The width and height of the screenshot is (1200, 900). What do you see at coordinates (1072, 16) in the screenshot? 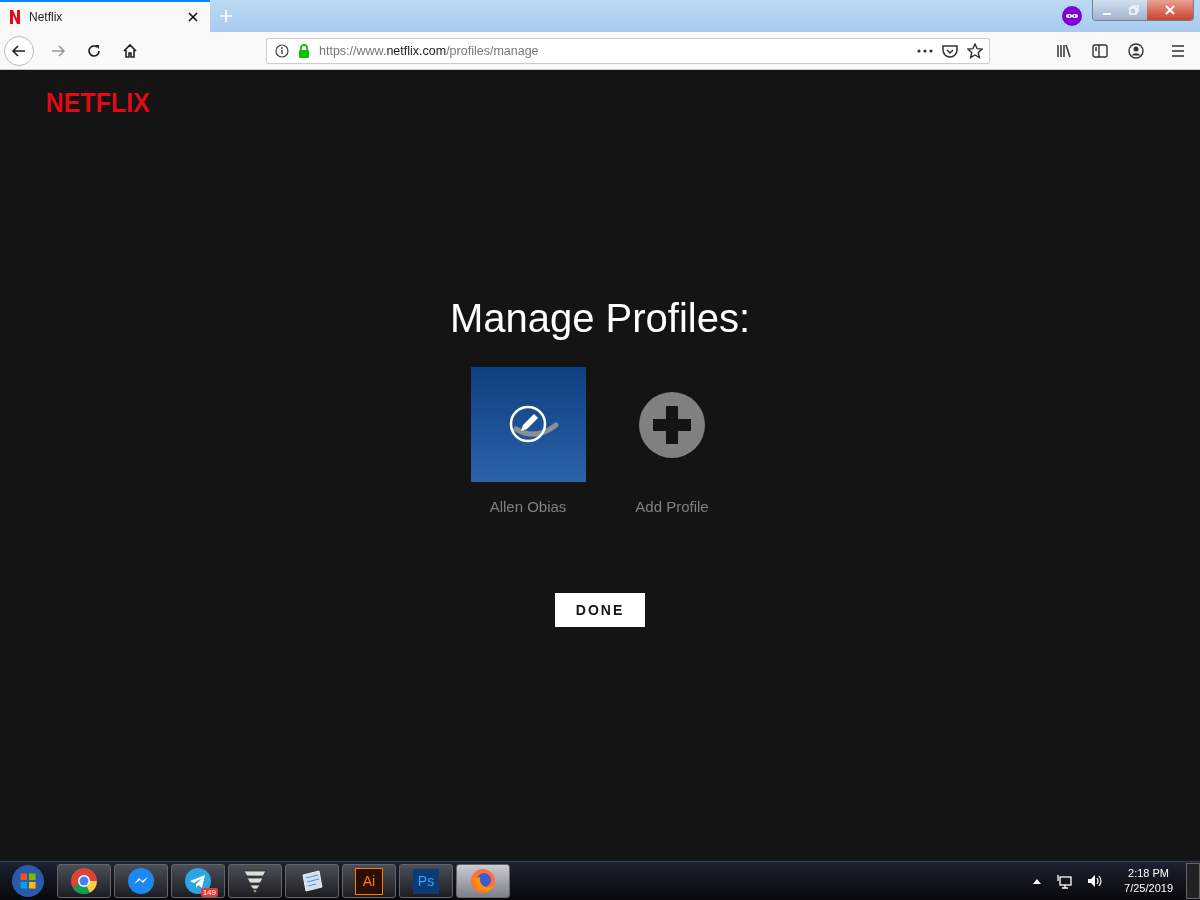
I see `private-browsing-icon` at bounding box center [1072, 16].